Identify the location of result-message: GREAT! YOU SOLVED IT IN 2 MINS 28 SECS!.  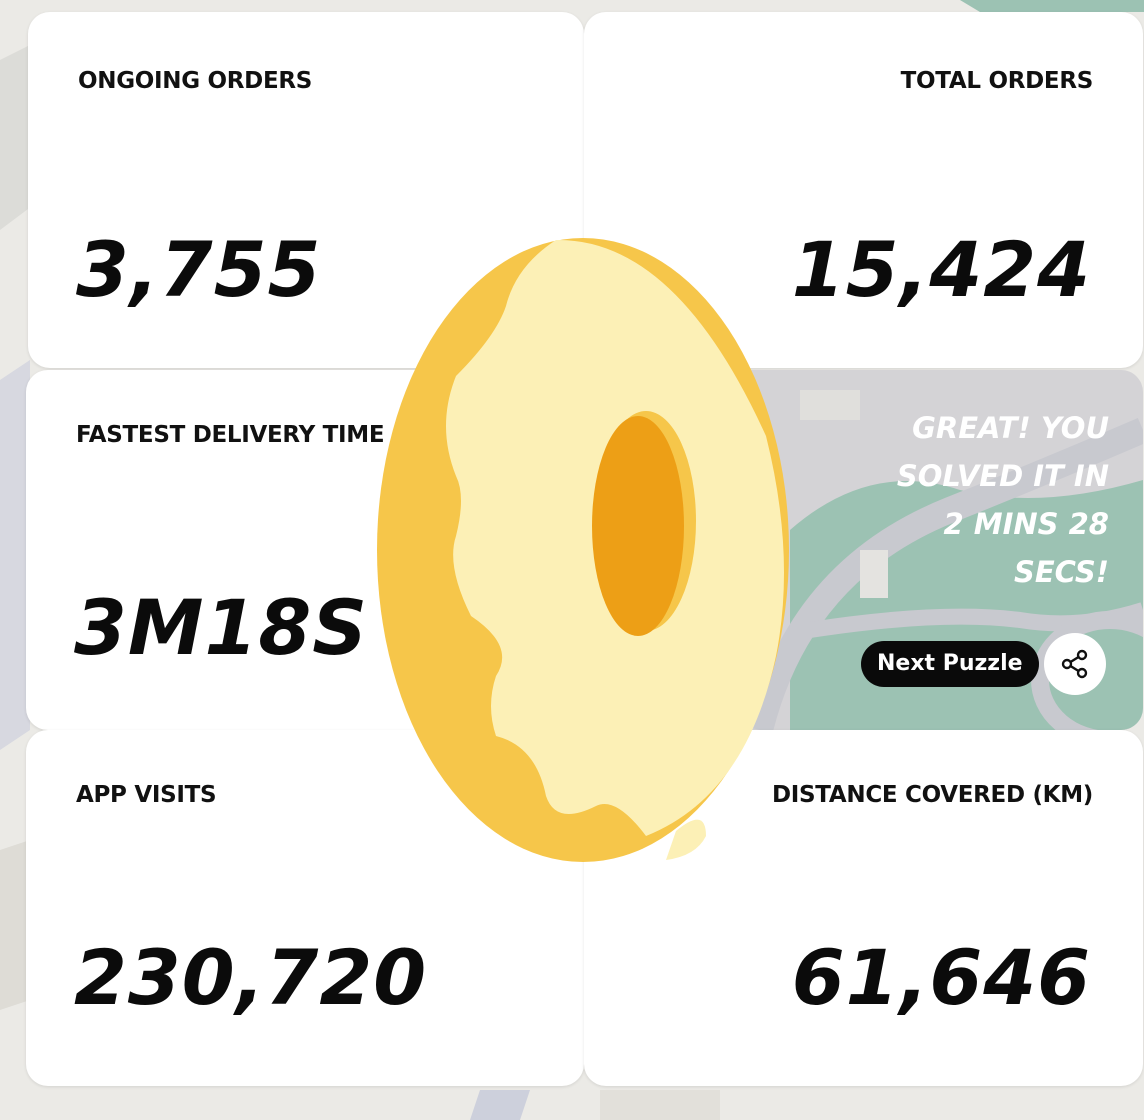
(1002, 500).